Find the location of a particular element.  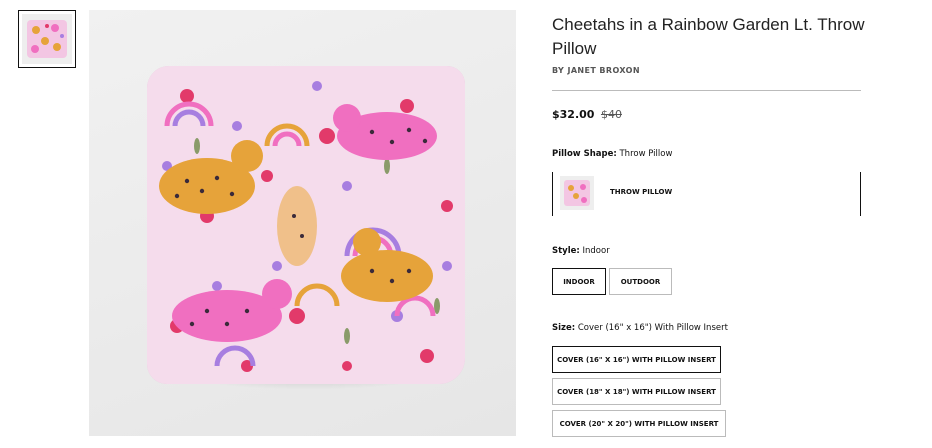

shape-option-throw-pillow: THROW PILLOW is located at coordinates (706, 194).